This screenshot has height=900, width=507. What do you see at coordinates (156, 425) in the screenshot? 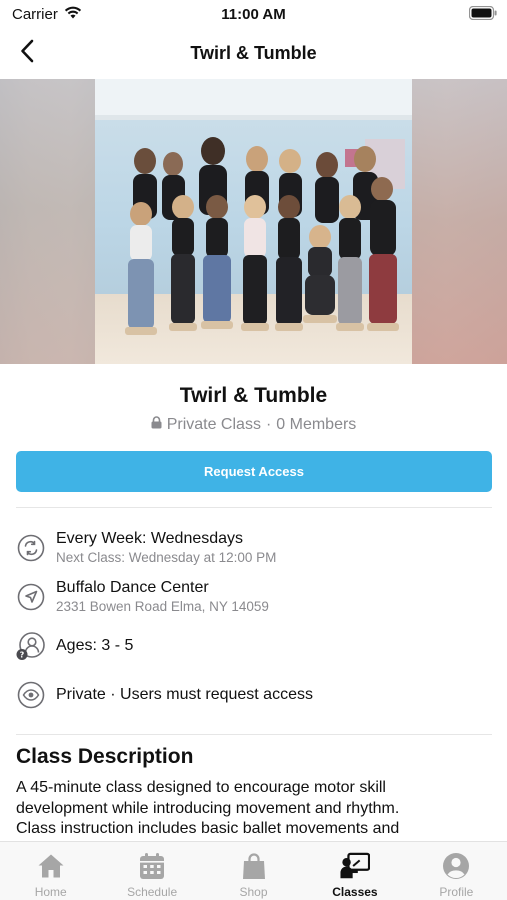
I see `lock-icon` at bounding box center [156, 425].